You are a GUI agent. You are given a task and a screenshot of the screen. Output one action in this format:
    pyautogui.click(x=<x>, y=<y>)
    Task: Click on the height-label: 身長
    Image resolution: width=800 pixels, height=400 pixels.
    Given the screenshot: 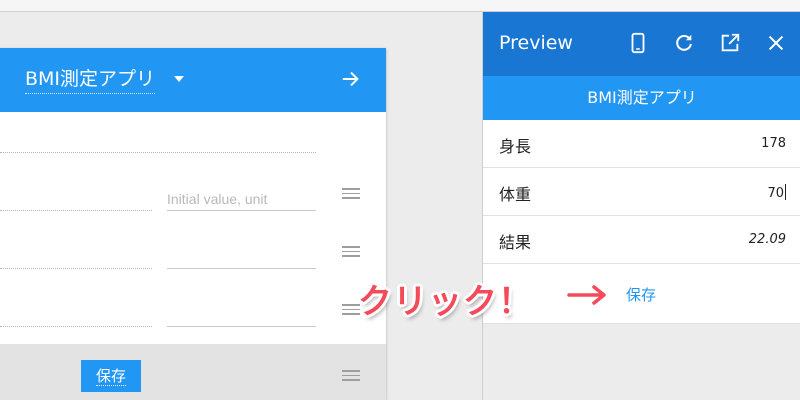 What is the action you would take?
    pyautogui.click(x=515, y=146)
    